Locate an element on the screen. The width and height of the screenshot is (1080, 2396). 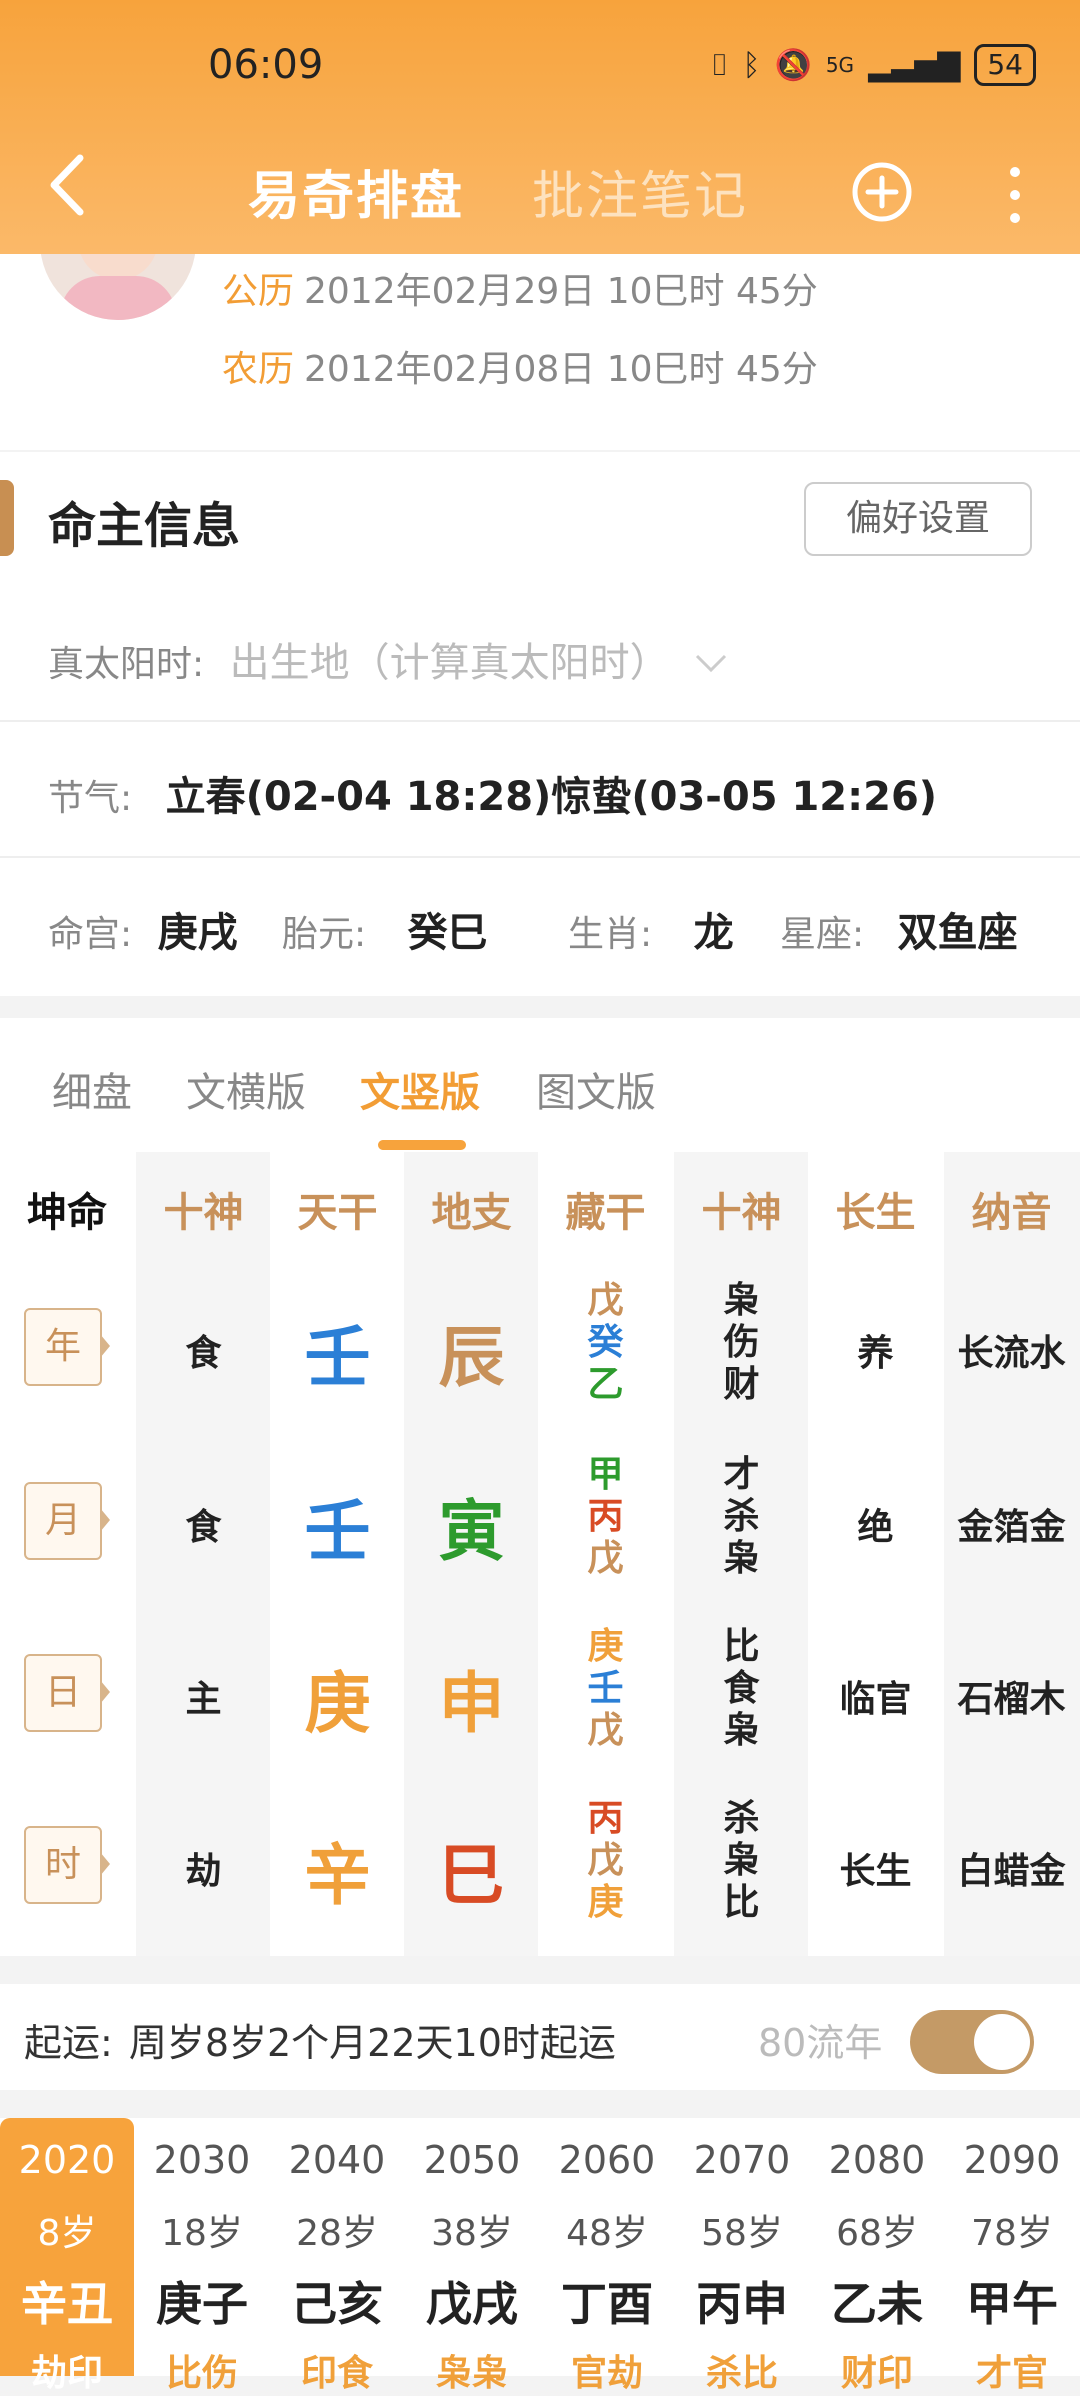
dayun-shishen: 枭枭 is located at coordinates (471, 2373).